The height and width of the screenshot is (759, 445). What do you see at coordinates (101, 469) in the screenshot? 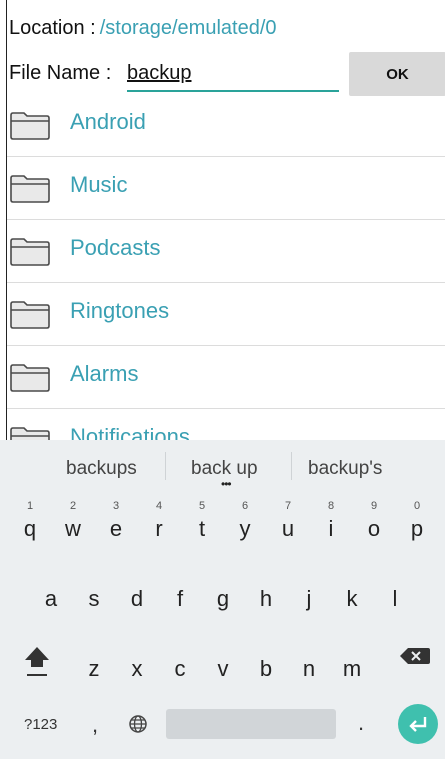
I see `suggestion-backups: backups` at bounding box center [101, 469].